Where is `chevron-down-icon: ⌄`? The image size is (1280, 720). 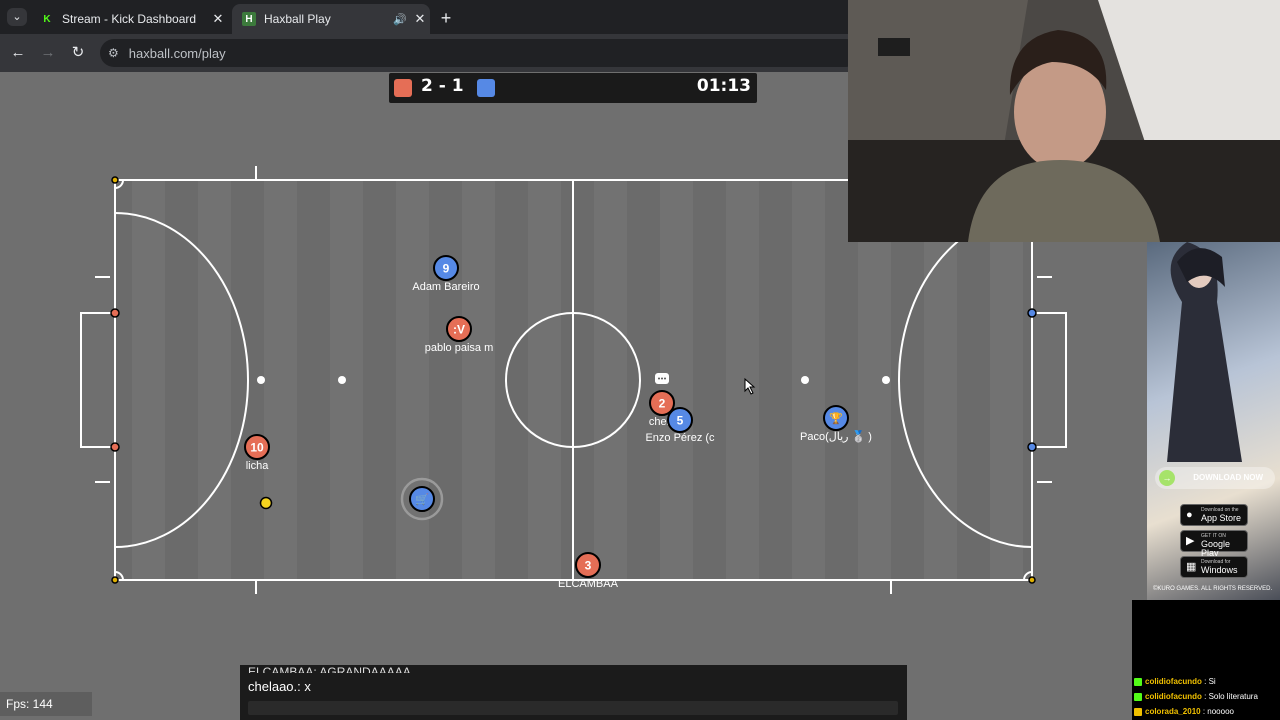 chevron-down-icon: ⌄ is located at coordinates (17, 17).